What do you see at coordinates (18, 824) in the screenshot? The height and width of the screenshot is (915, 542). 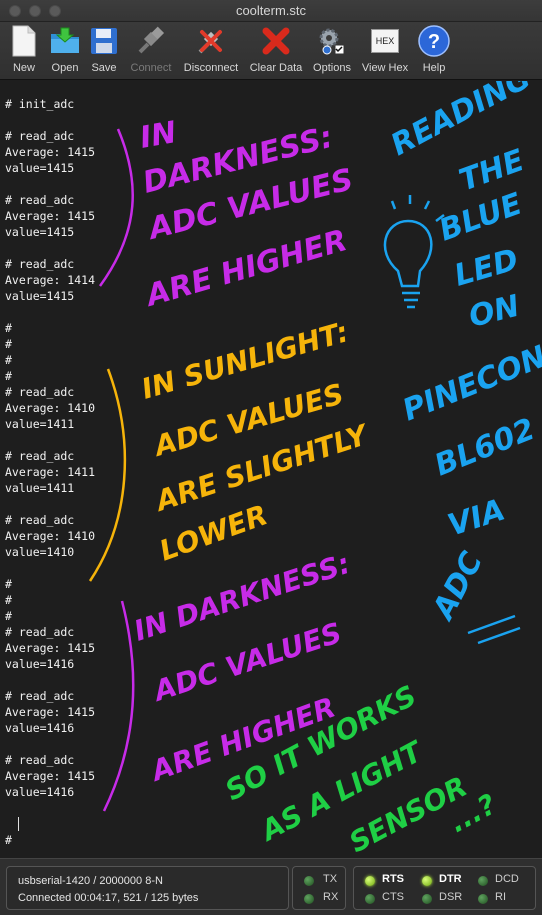 I see `text-cursor` at bounding box center [18, 824].